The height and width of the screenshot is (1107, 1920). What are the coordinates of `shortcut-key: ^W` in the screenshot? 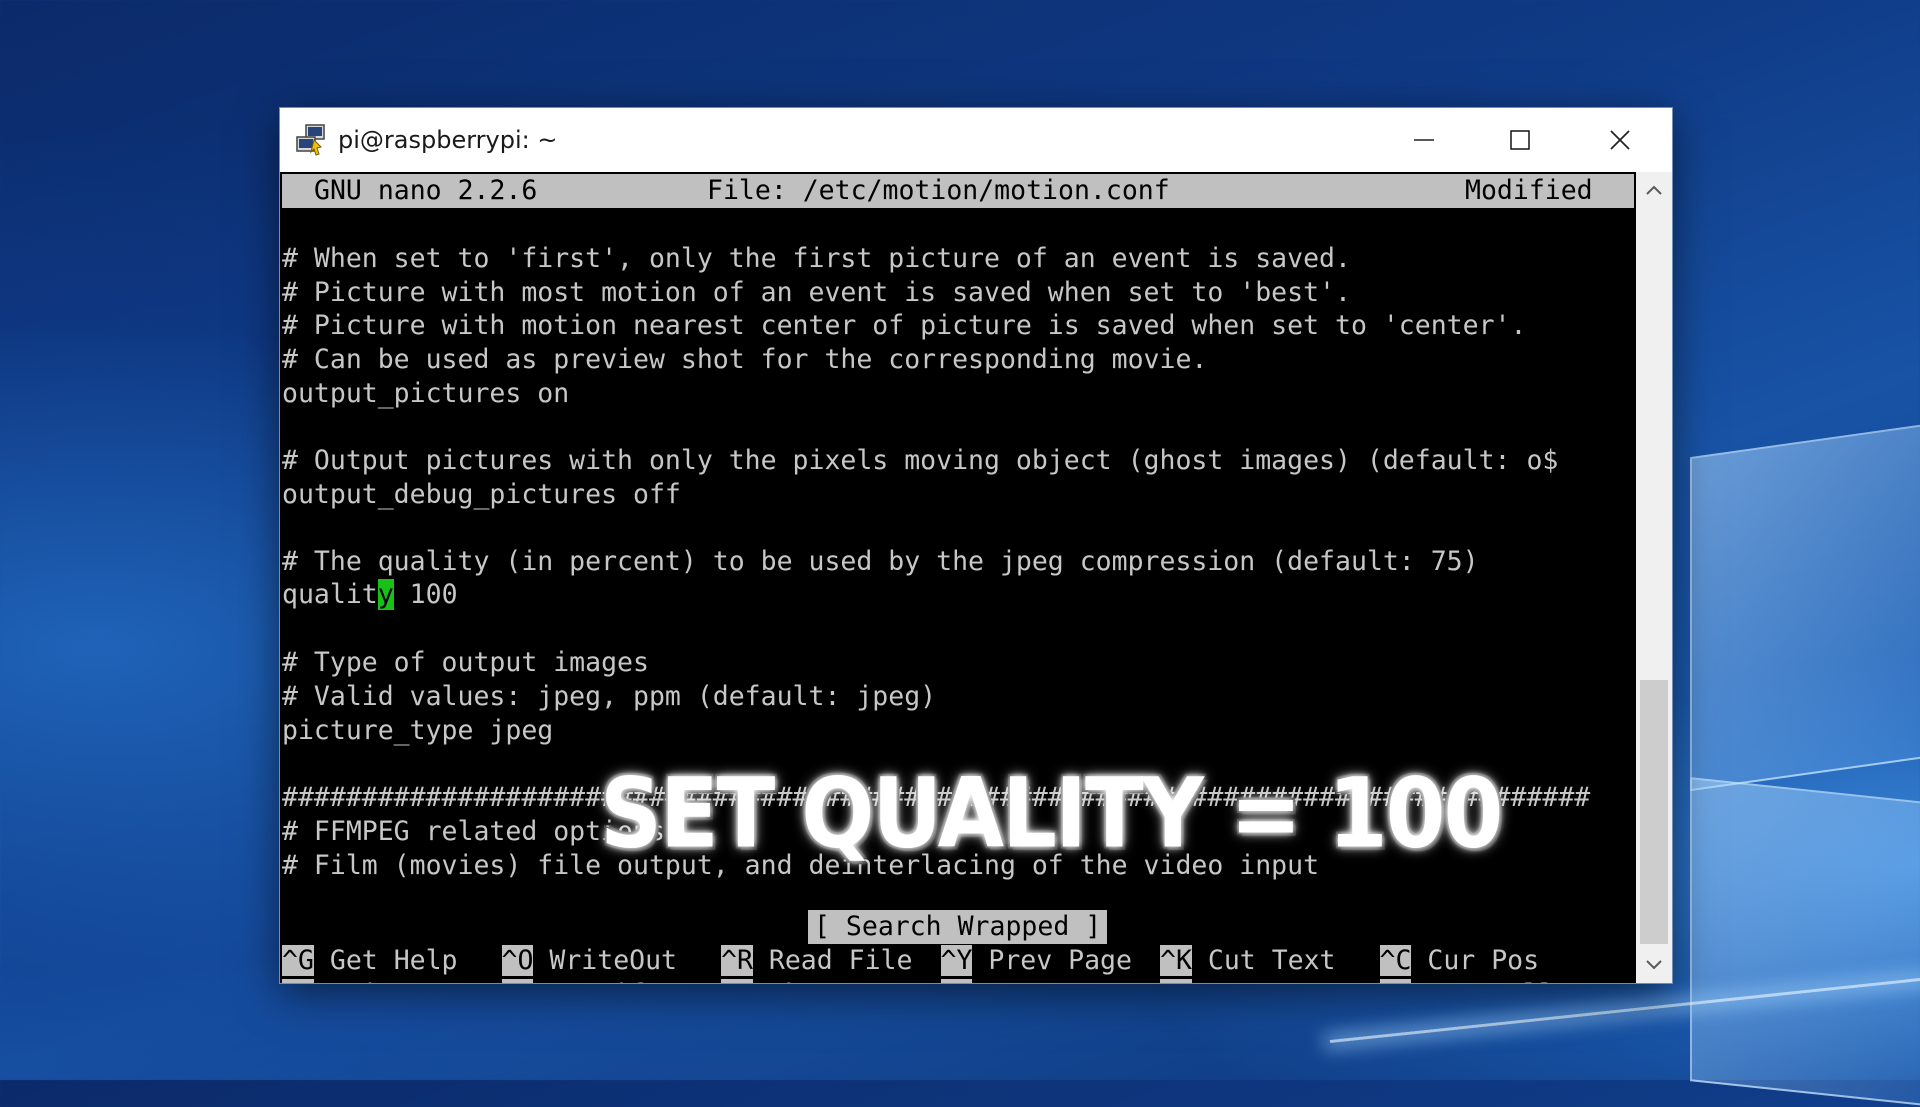 It's located at (737, 981).